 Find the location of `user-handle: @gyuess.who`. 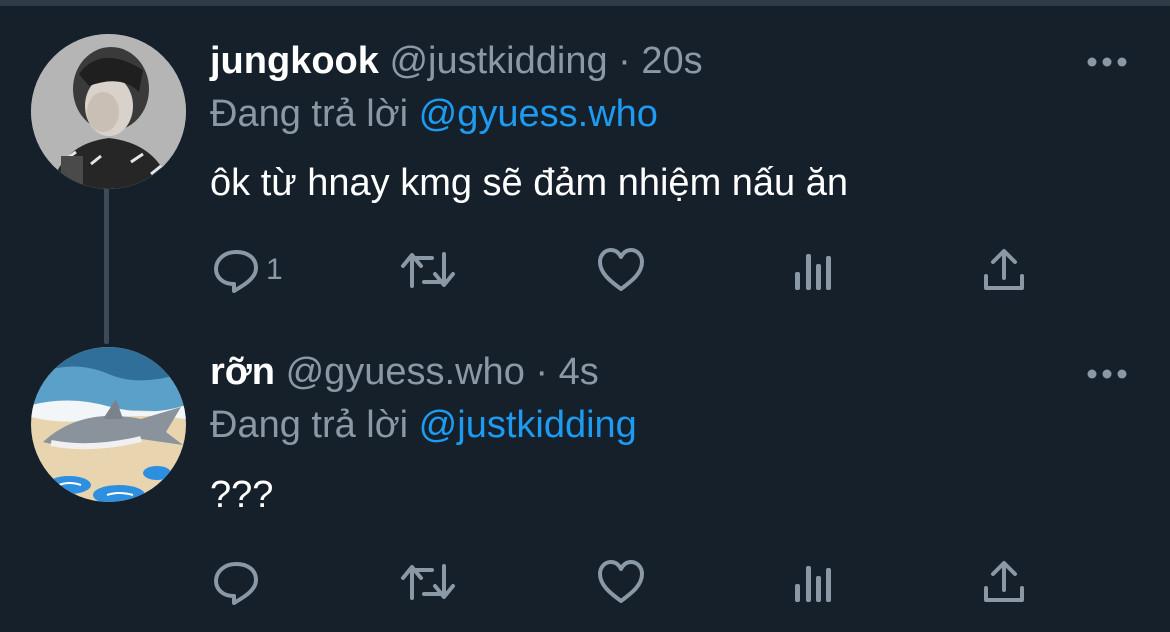

user-handle: @gyuess.who is located at coordinates (405, 372).